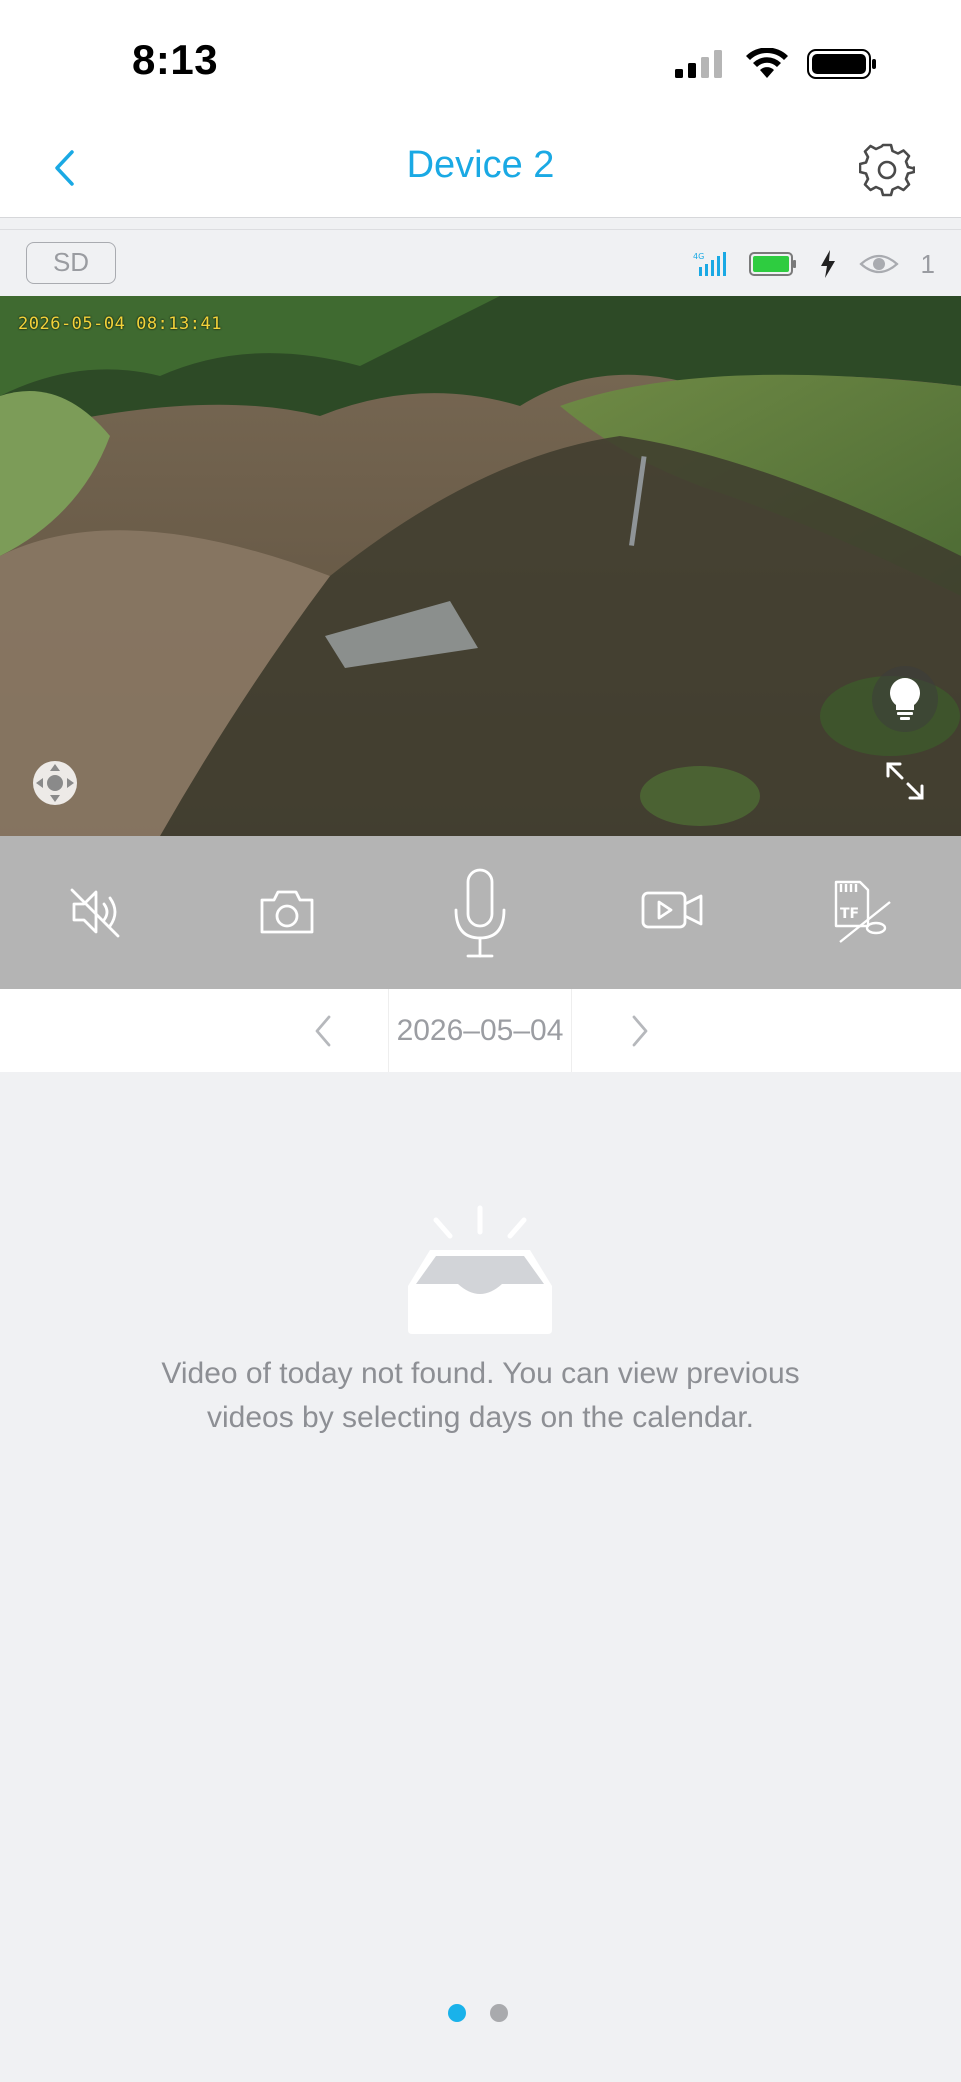  What do you see at coordinates (878, 264) in the screenshot?
I see `eye-icon` at bounding box center [878, 264].